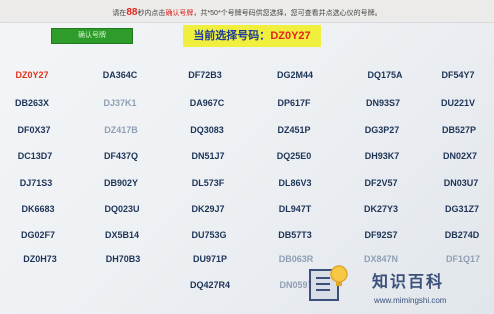  What do you see at coordinates (295, 209) in the screenshot?
I see `plate-option: DL947T` at bounding box center [295, 209].